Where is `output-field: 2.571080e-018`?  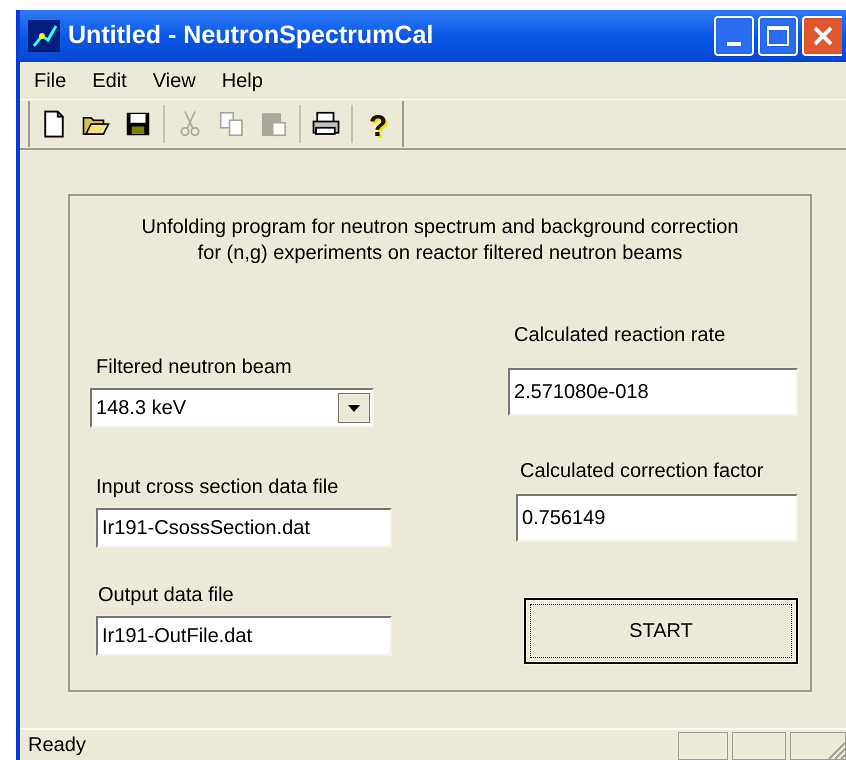 output-field: 2.571080e-018 is located at coordinates (653, 392).